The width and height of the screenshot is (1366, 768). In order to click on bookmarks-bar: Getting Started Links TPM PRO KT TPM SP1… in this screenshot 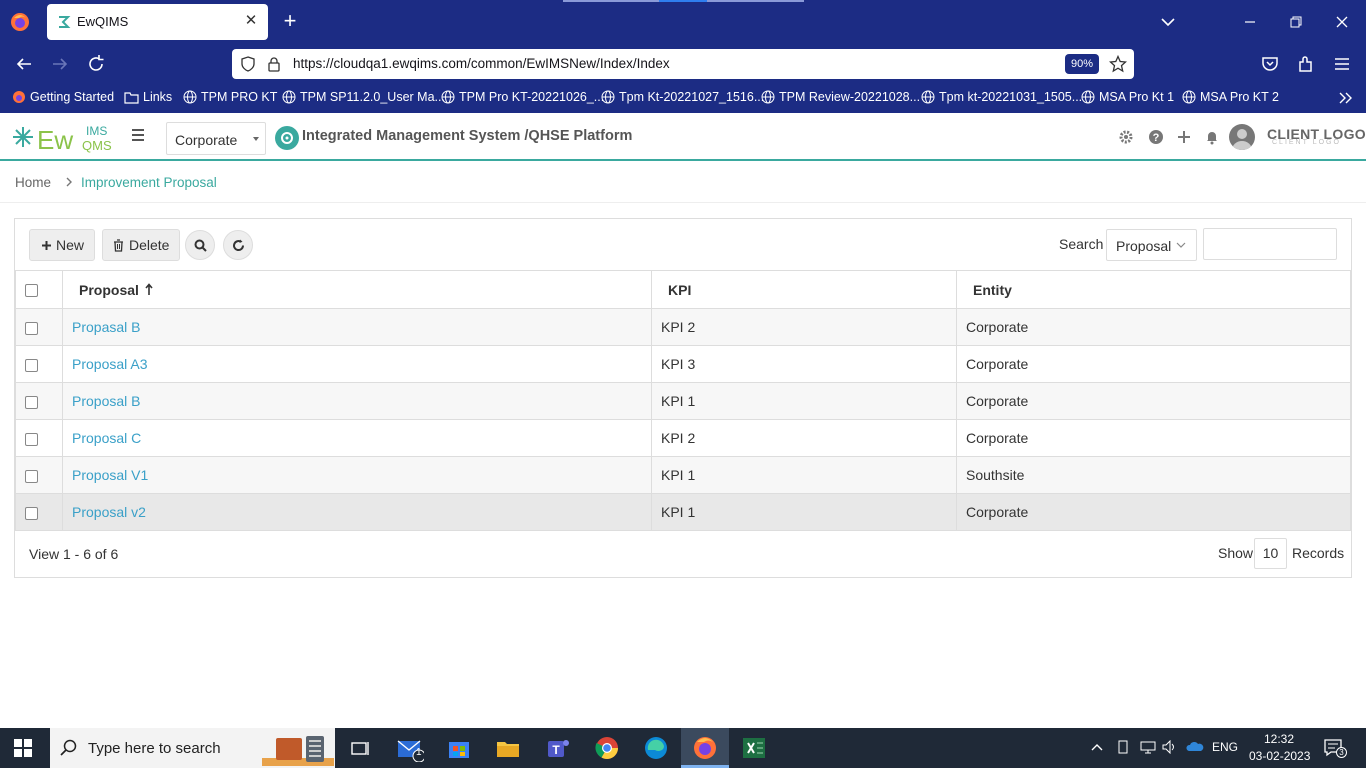, I will do `click(683, 98)`.